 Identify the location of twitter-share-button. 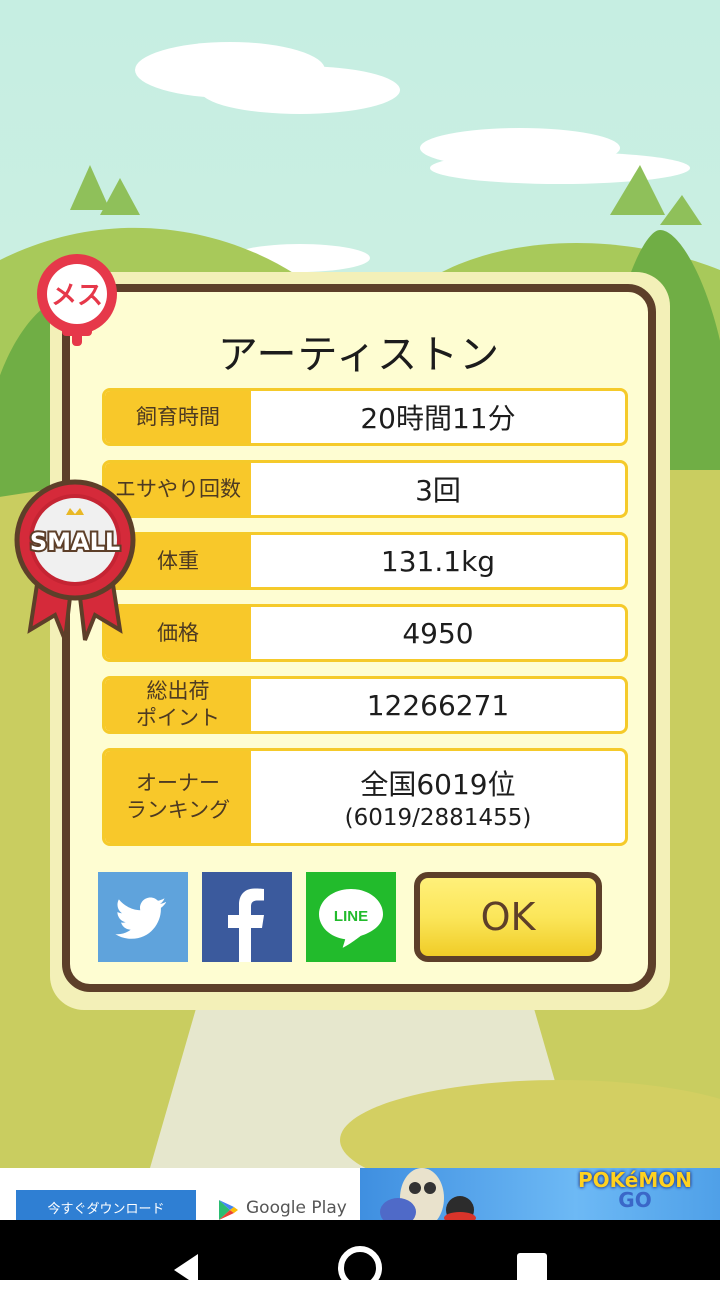
(143, 917).